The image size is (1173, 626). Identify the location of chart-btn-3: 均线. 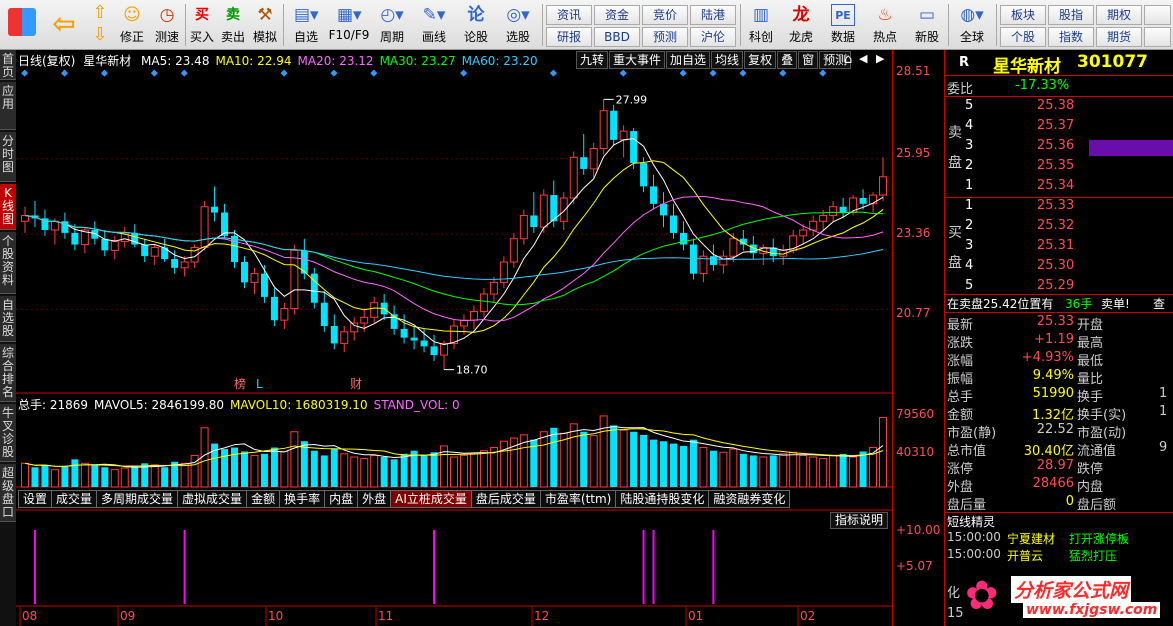
(727, 60).